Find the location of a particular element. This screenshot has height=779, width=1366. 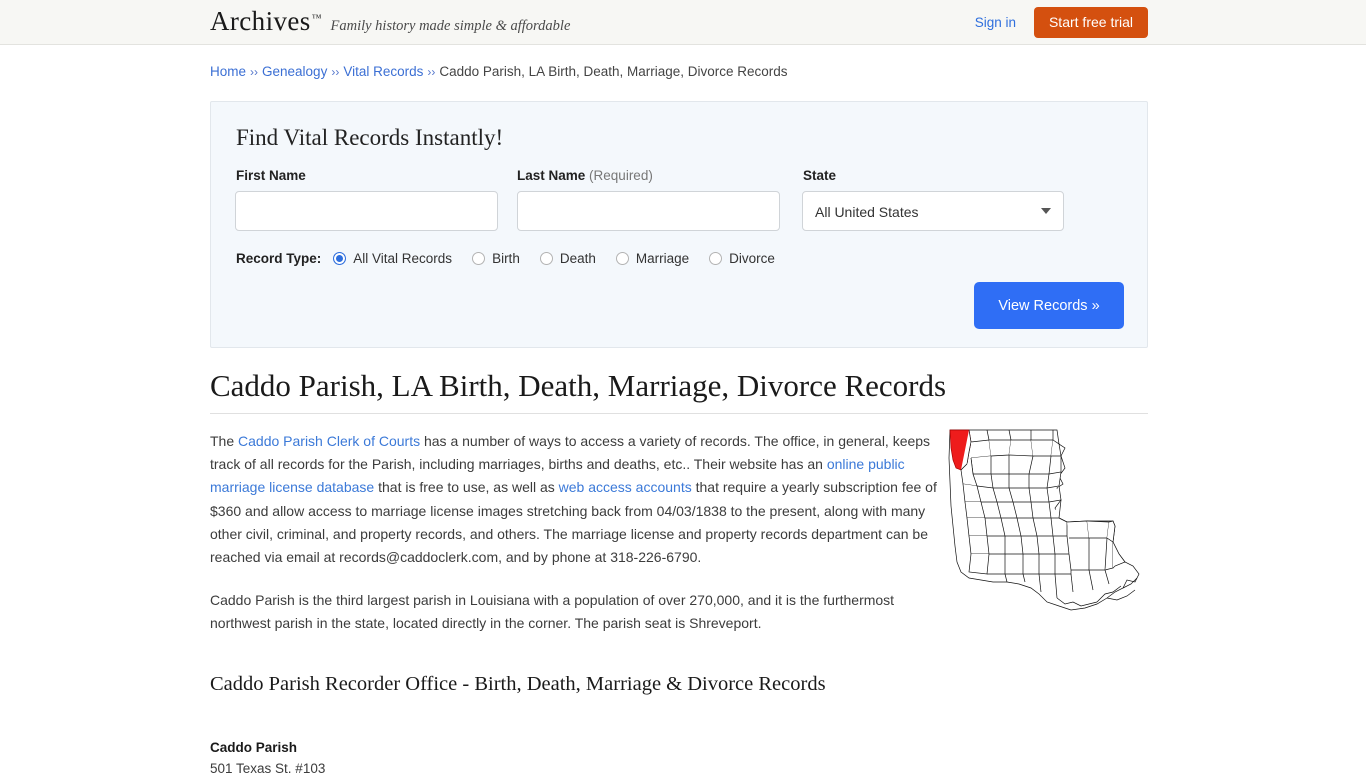

para1-text-3: that is free to use, as well as is located at coordinates (466, 487).